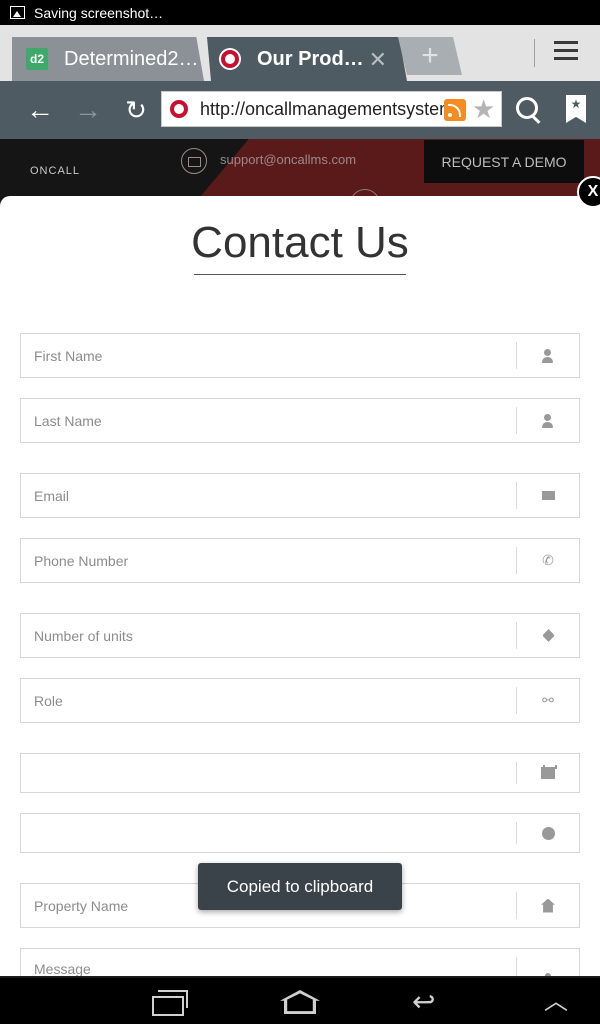 The height and width of the screenshot is (1024, 600). Describe the element at coordinates (300, 355) in the screenshot. I see `first-name-field: First Name` at that location.